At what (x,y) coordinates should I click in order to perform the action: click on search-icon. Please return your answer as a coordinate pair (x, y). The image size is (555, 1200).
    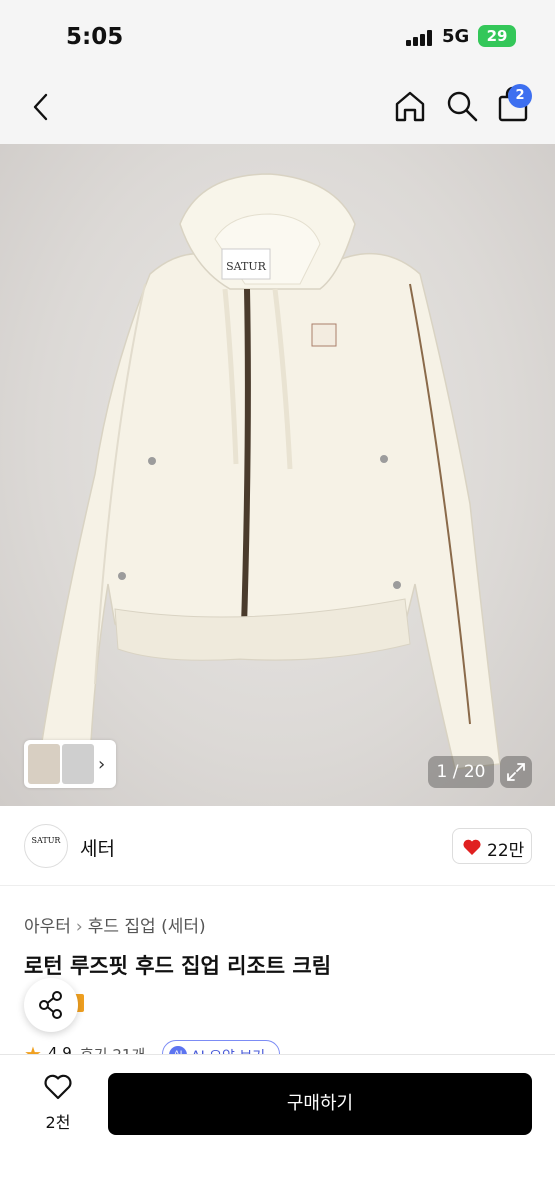
    Looking at the image, I should click on (462, 106).